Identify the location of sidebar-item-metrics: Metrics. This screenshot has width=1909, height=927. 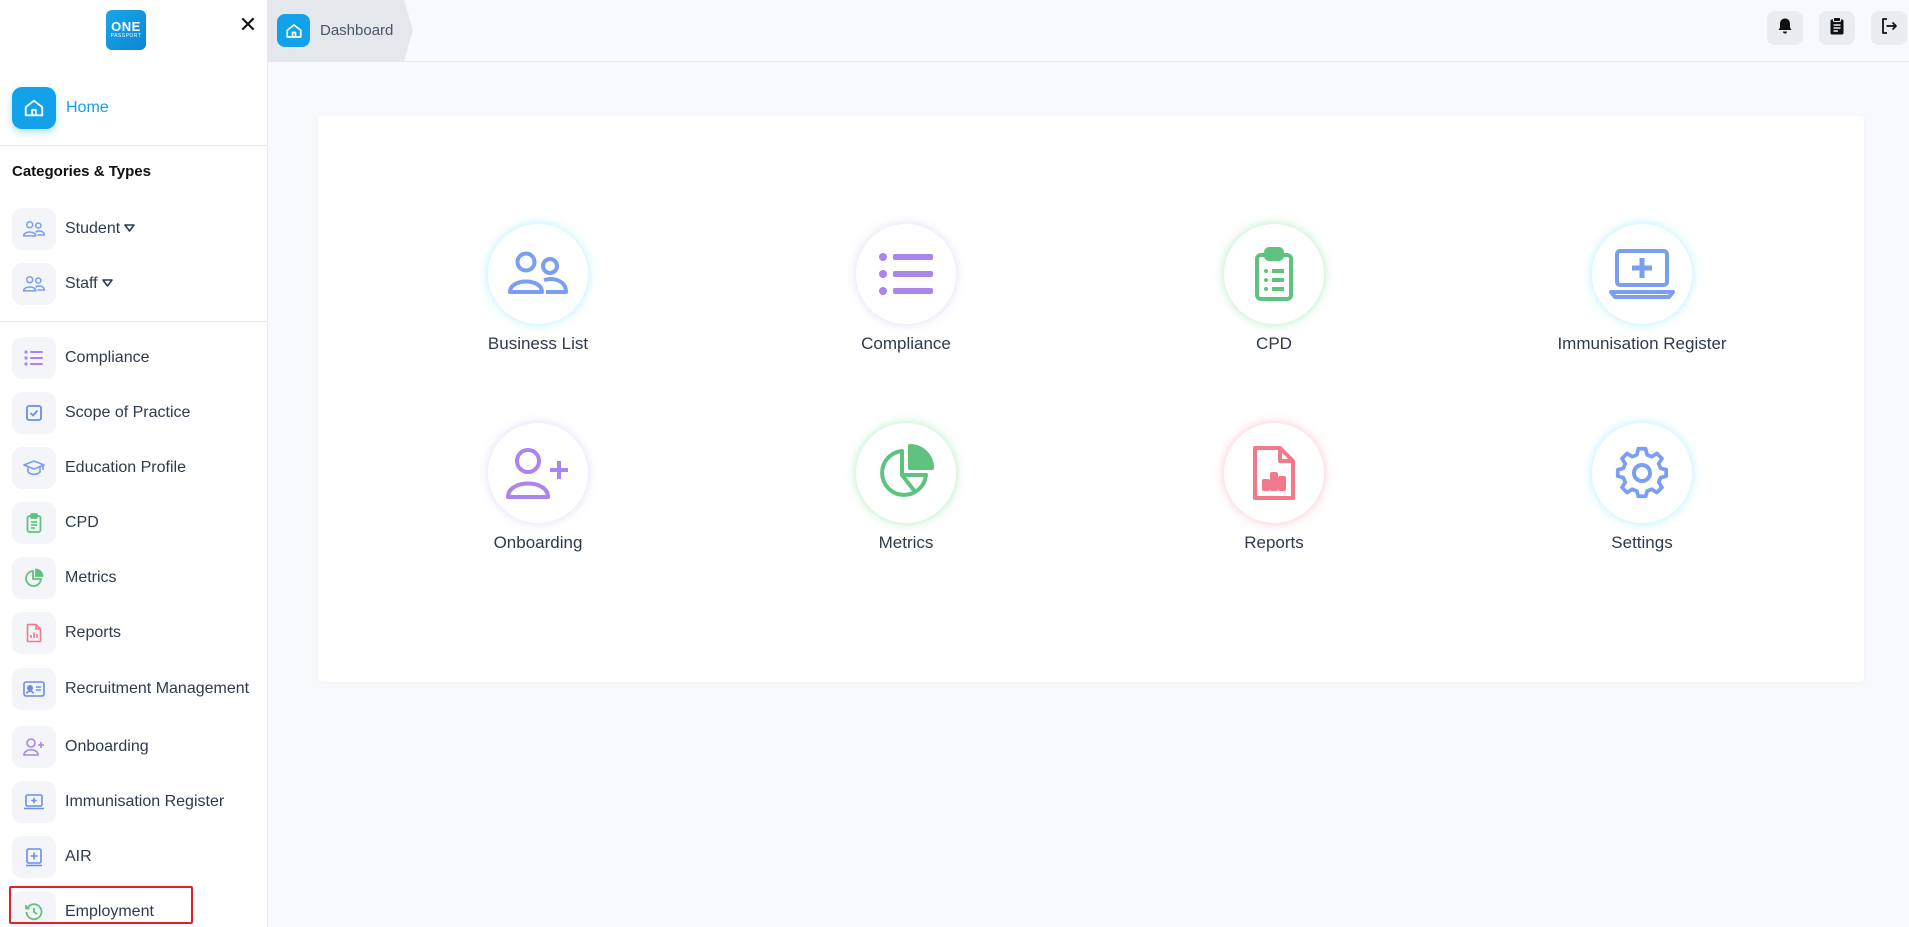
(131, 578).